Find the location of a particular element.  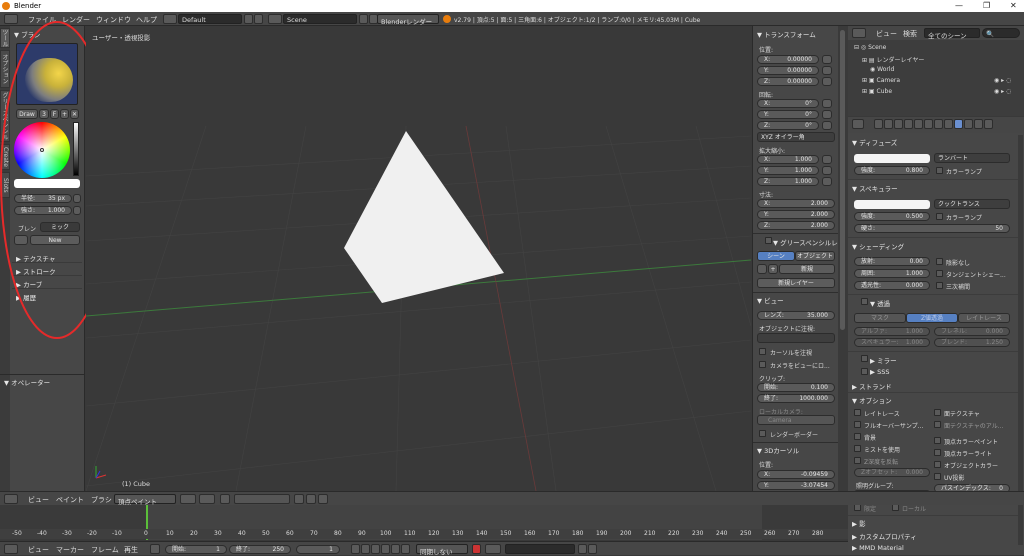

outliner-item-camera: ⊞ ▣ Camera is located at coordinates (881, 80).